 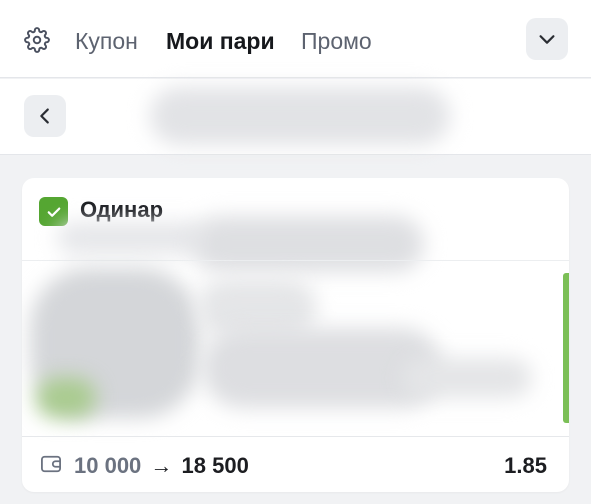 I want to click on potential-win-amount: 18 500, so click(x=215, y=465).